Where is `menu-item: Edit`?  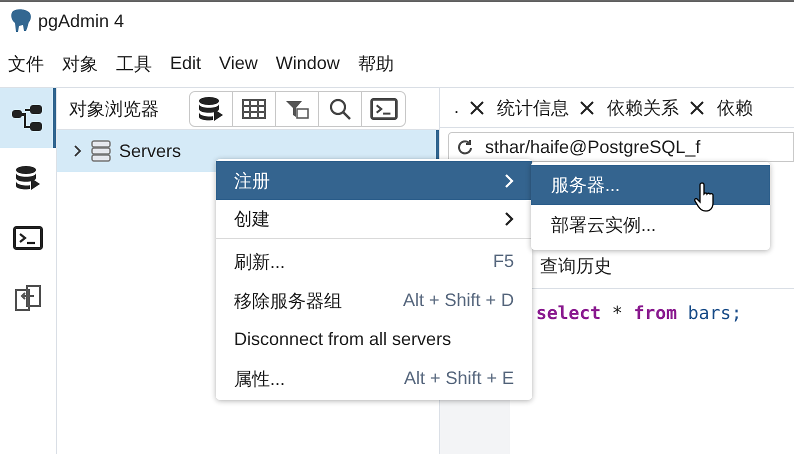 menu-item: Edit is located at coordinates (186, 63).